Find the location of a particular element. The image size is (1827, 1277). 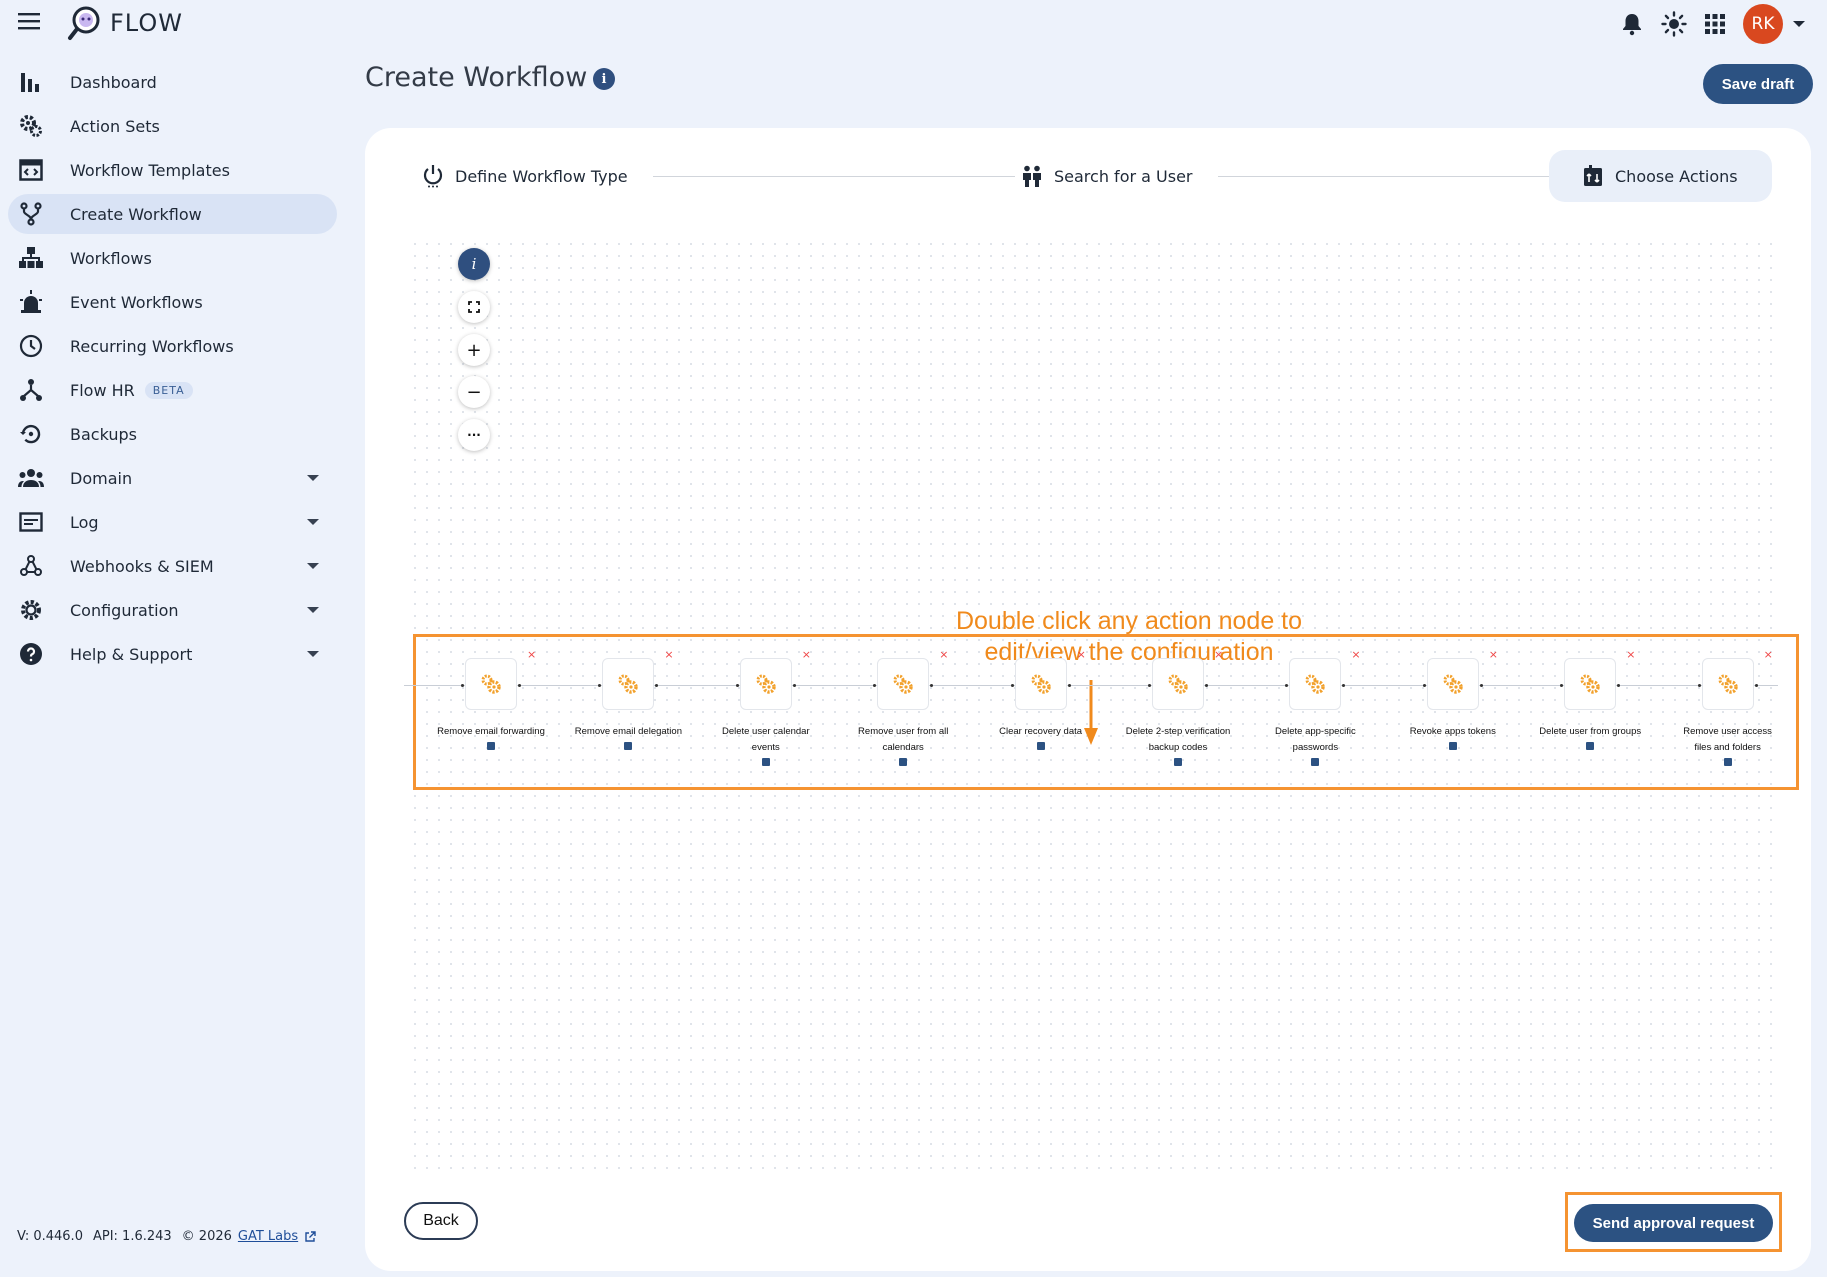

notifications-bell-icon is located at coordinates (1632, 24).